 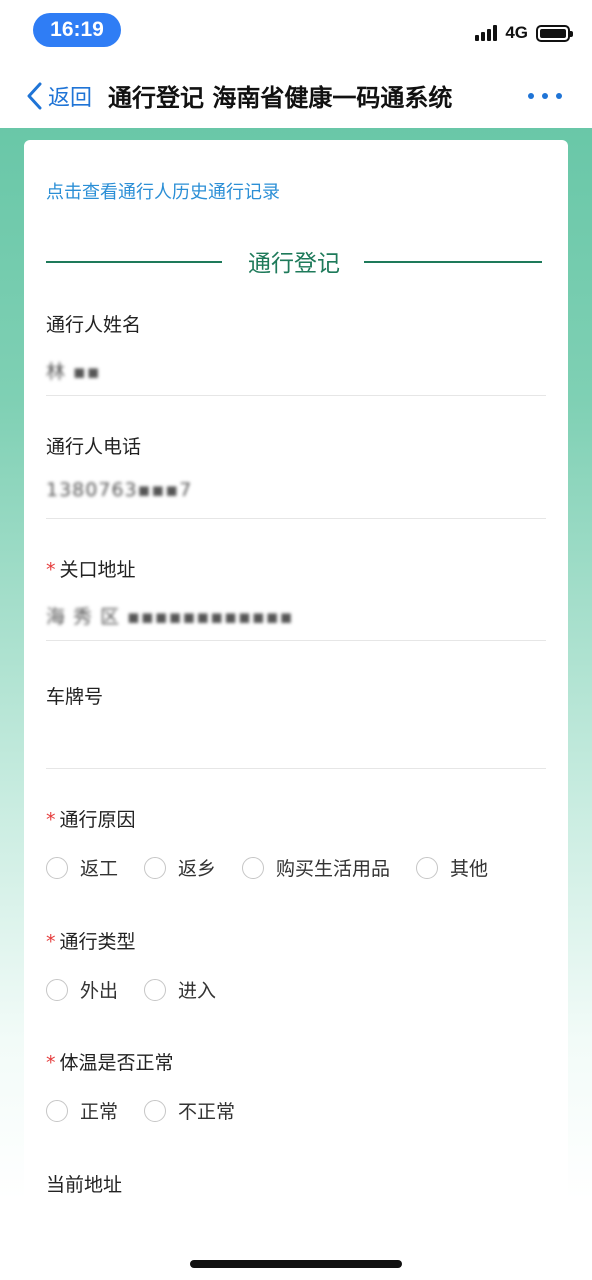 I want to click on type-label: * 通行类型, so click(x=91, y=942).